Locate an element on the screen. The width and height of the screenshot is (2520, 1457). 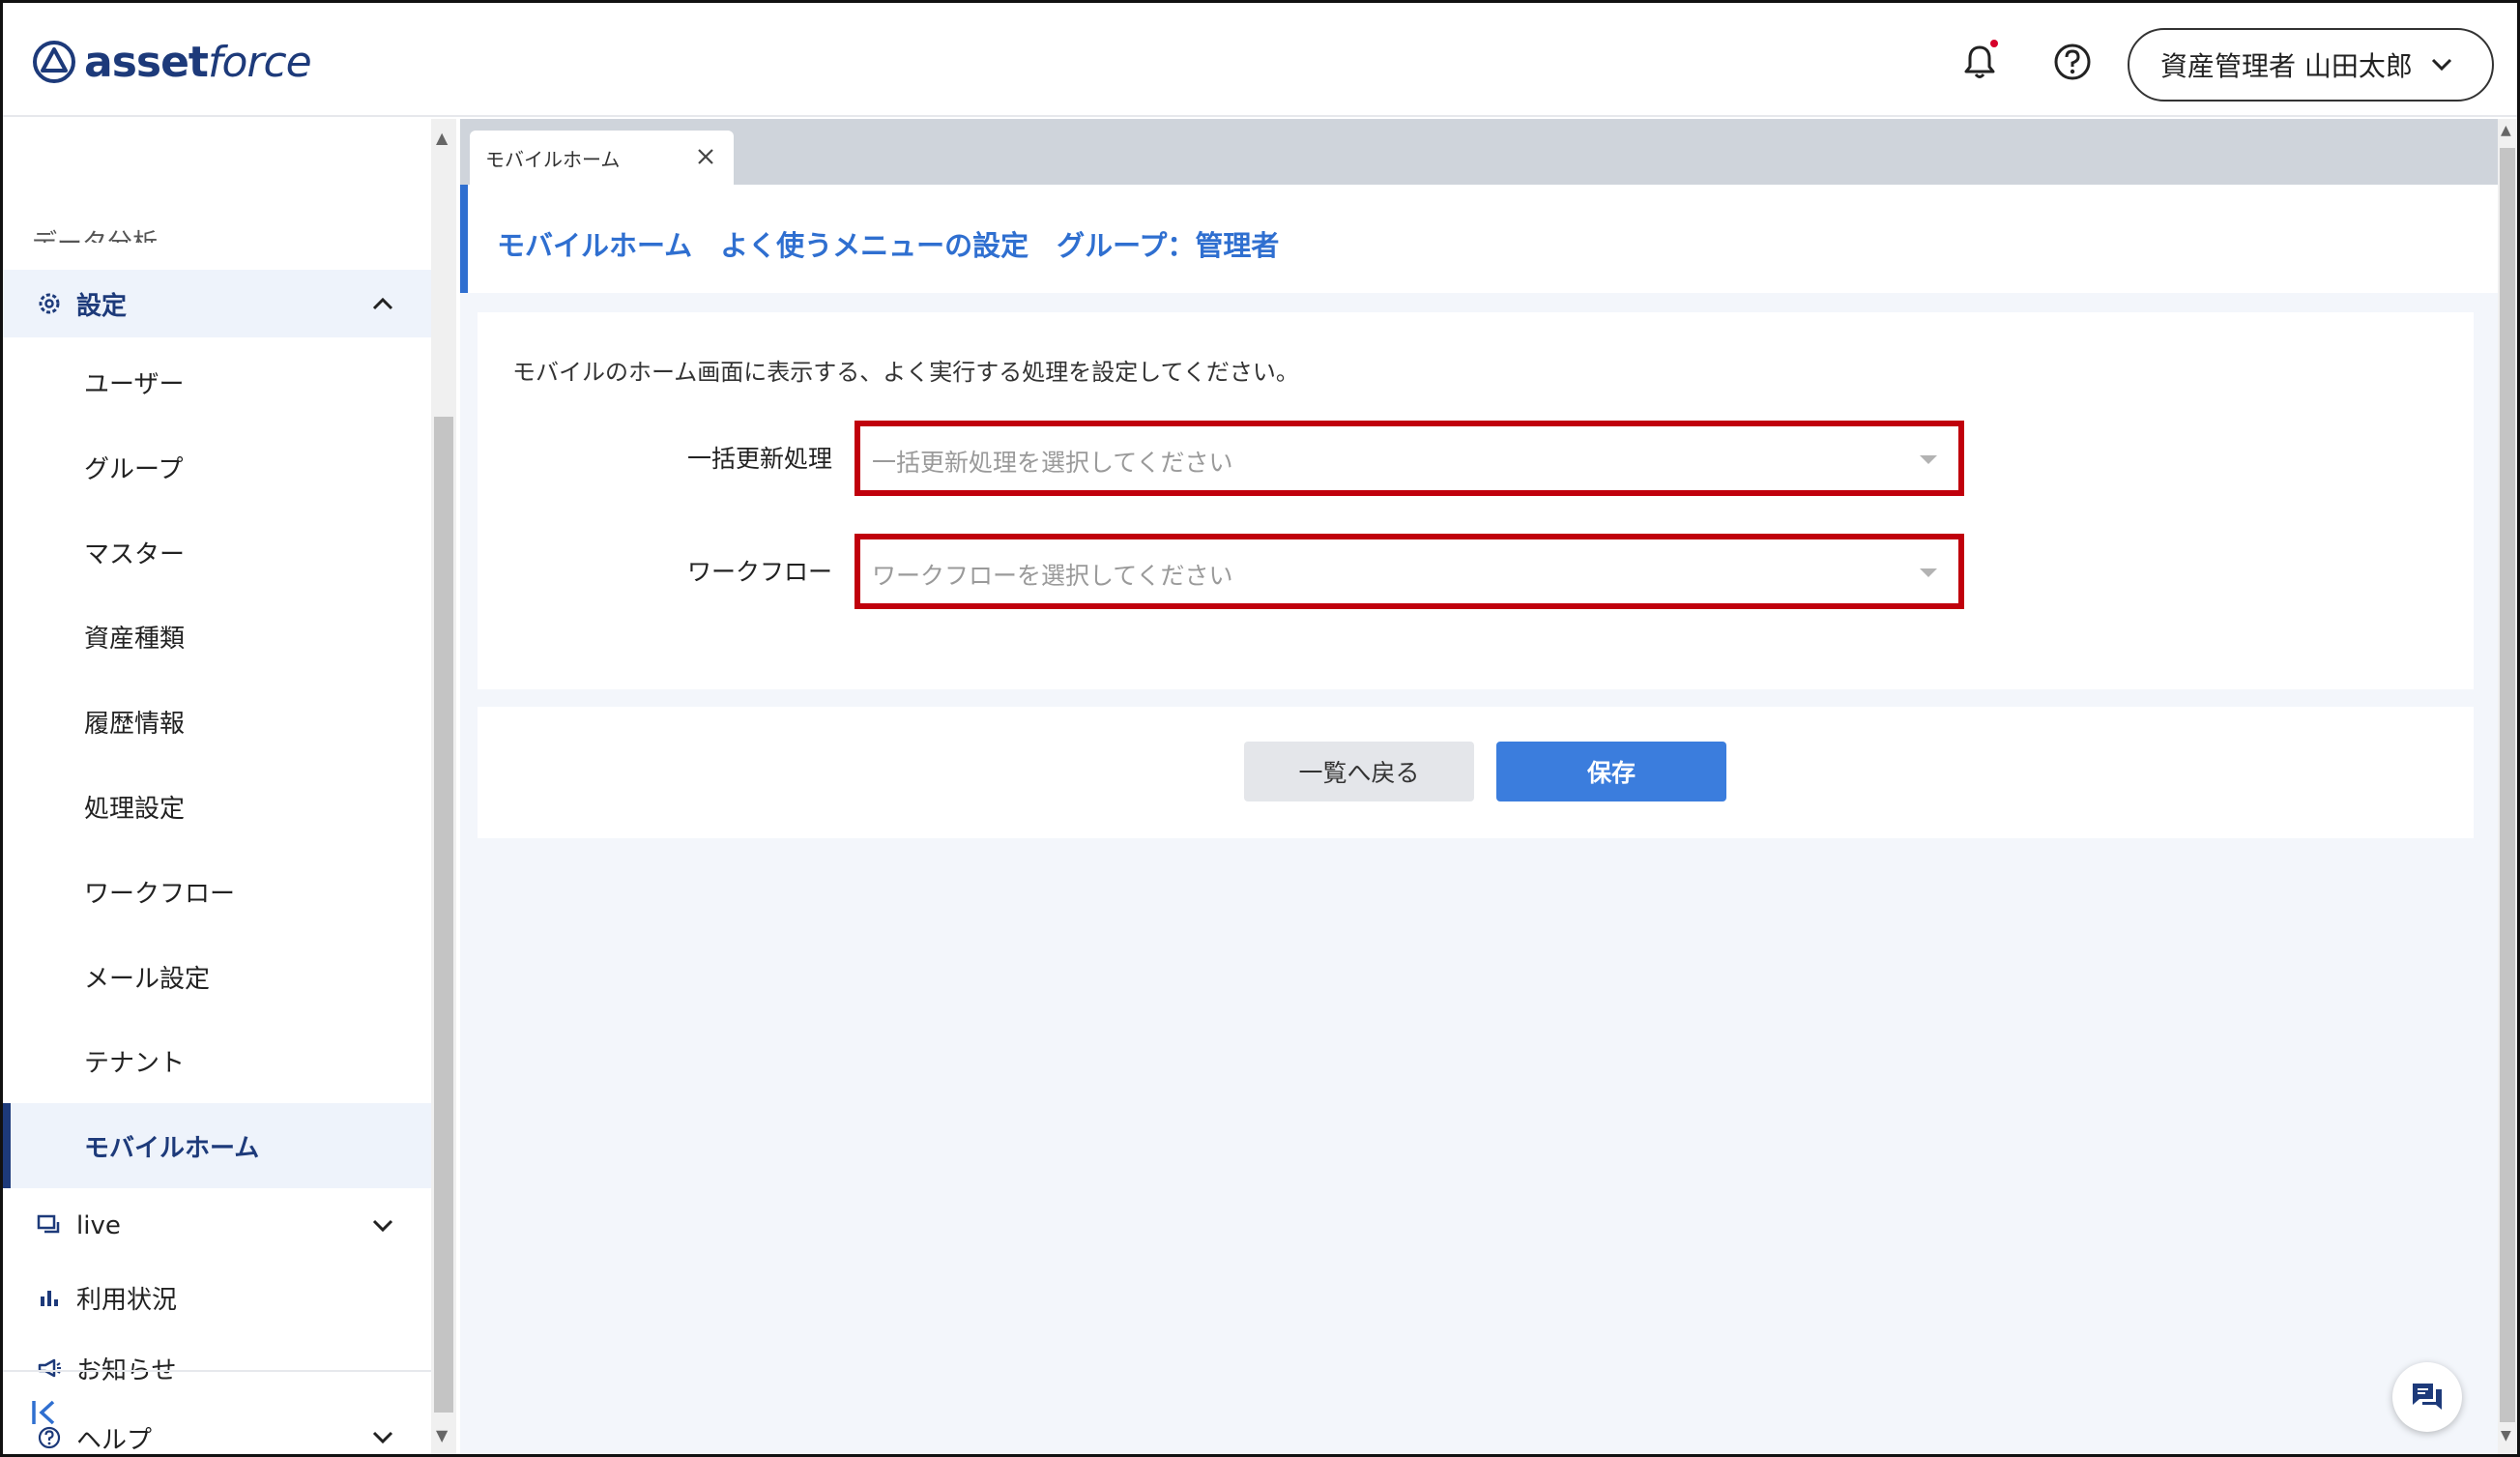
sidebar-item-master: マスター is located at coordinates (217, 552).